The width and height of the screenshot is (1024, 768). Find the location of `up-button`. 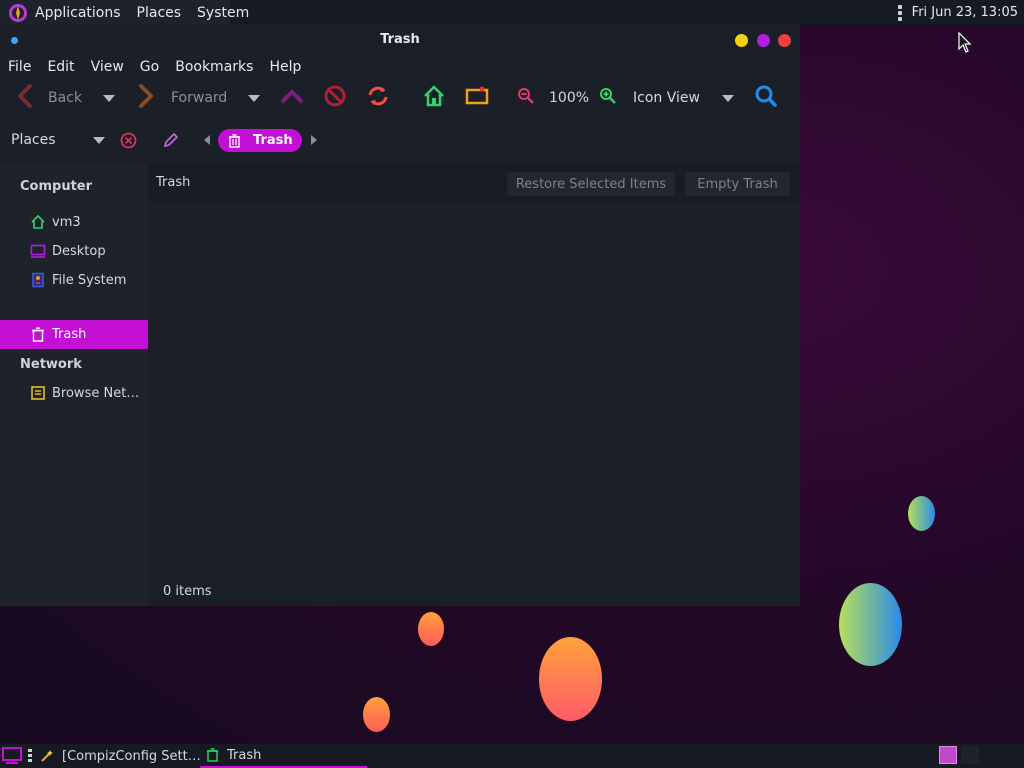

up-button is located at coordinates (292, 98).